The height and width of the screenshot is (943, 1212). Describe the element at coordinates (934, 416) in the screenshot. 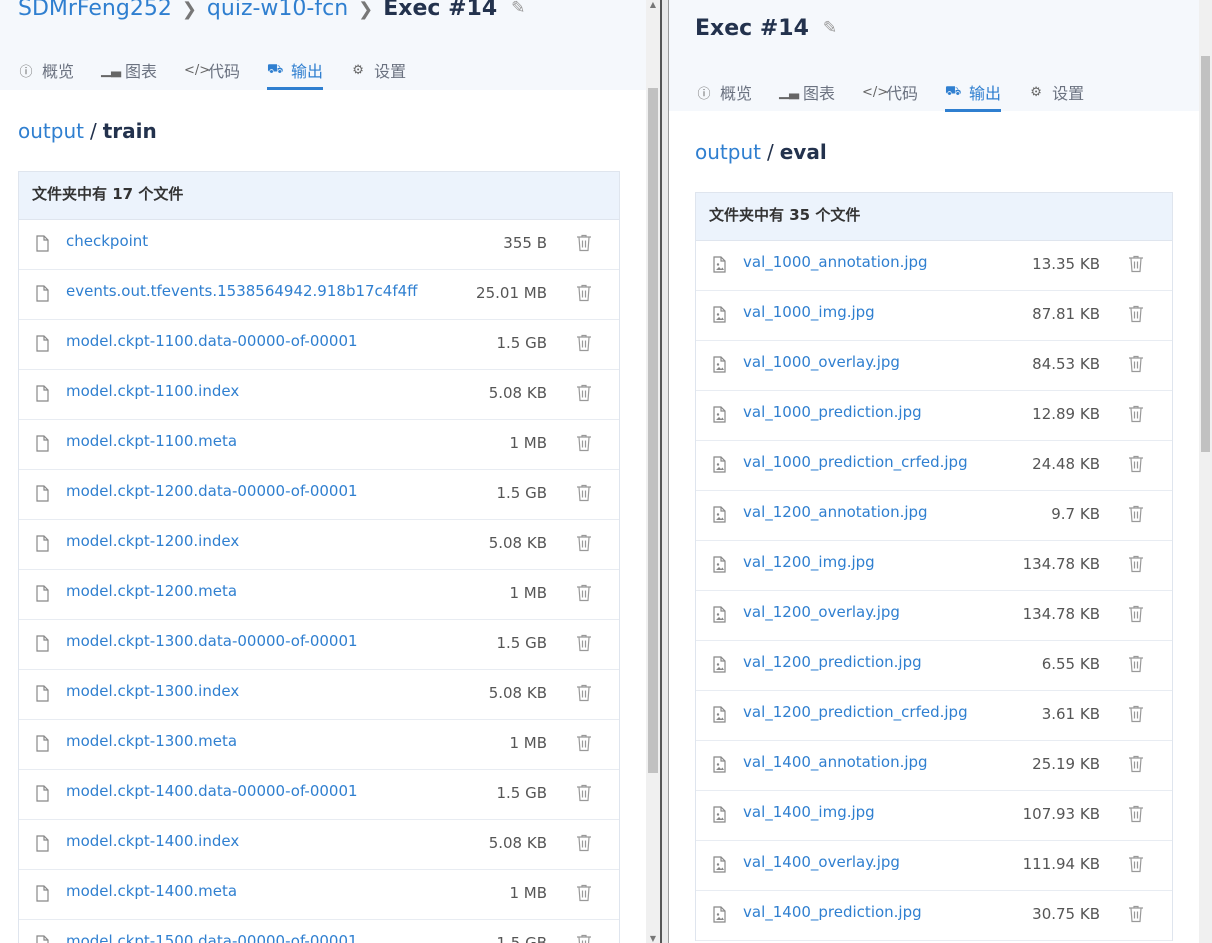

I see `file-row: val_1000_prediction.jpg 12.89 KB` at that location.